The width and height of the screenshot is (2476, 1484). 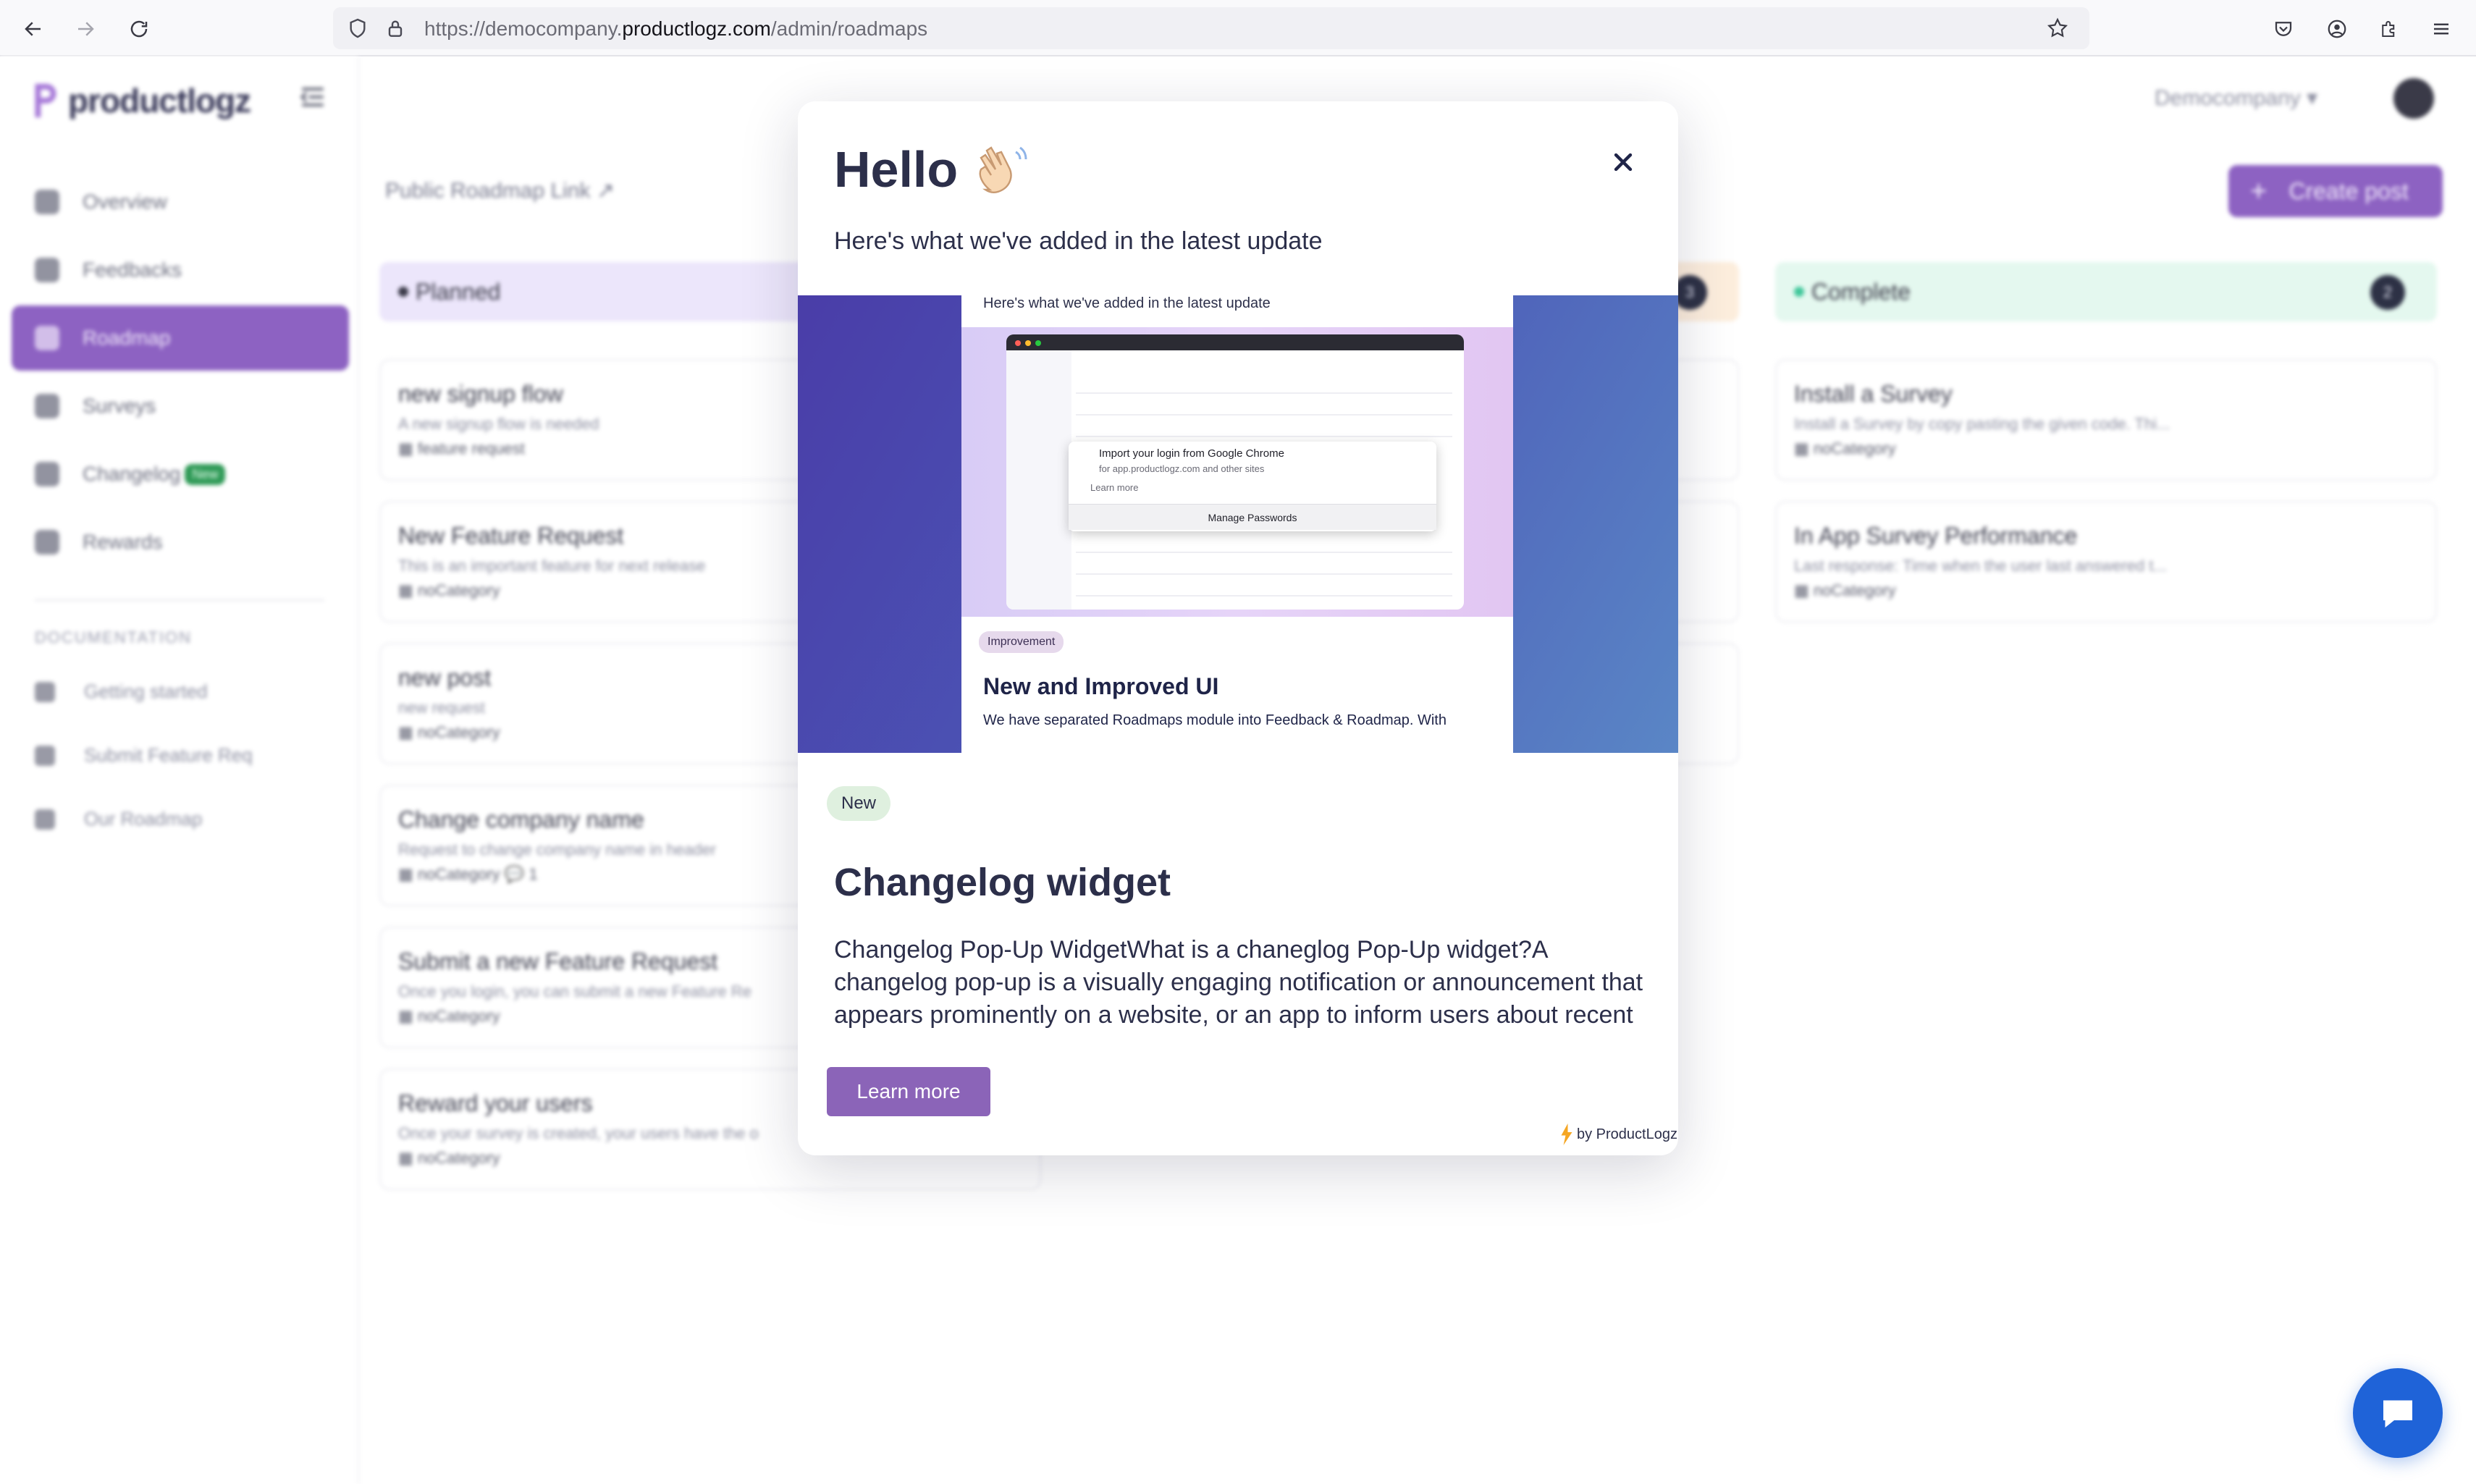 I want to click on public-roadmap-link: Public Roadmap Link ↗, so click(x=500, y=190).